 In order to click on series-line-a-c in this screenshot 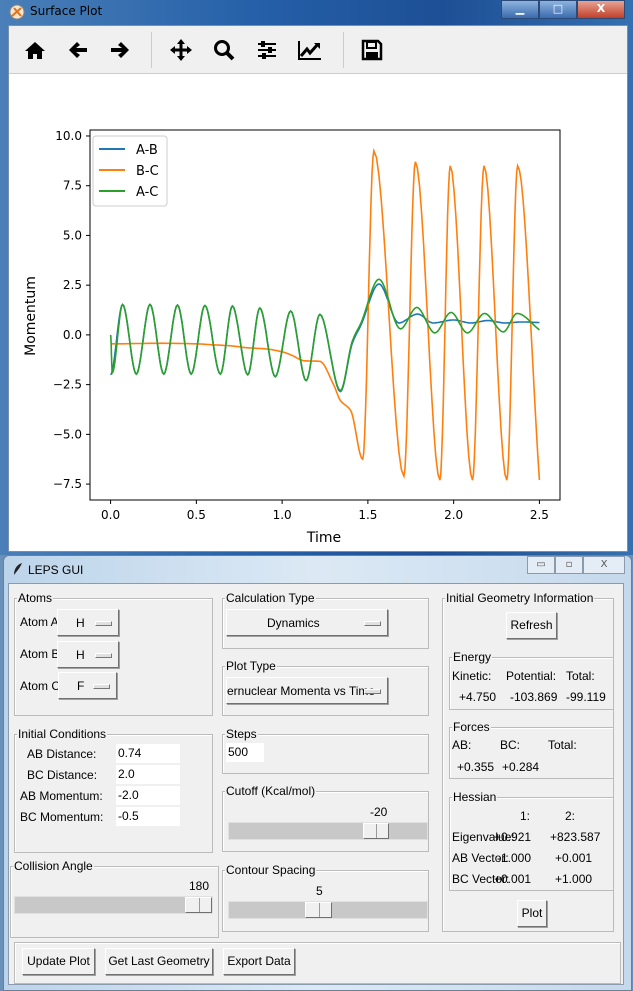, I will do `click(324, 335)`.